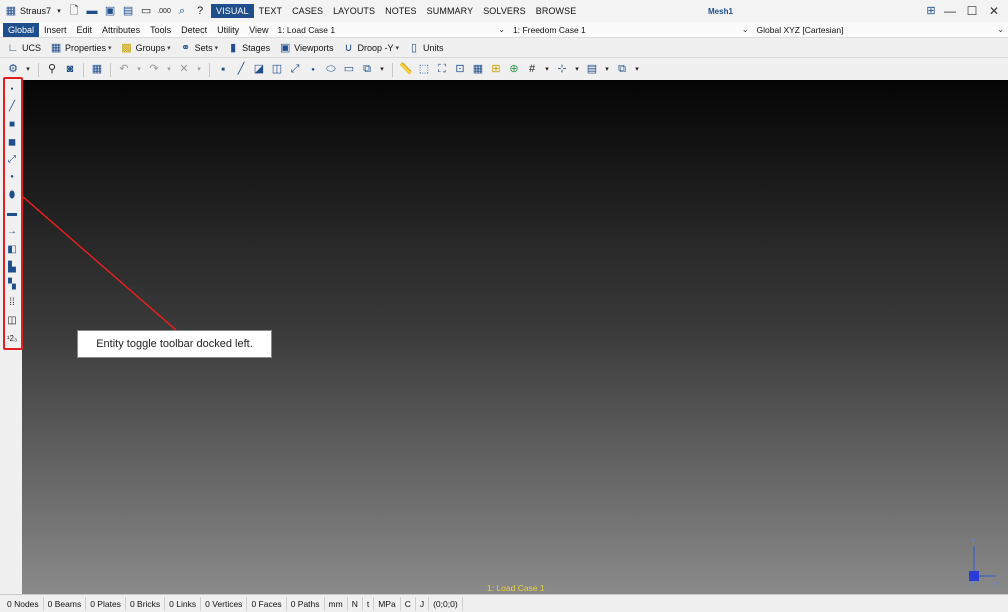 Image resolution: width=1008 pixels, height=612 pixels. Describe the element at coordinates (22, 48) in the screenshot. I see `ucs-button: ∟ UCS` at that location.